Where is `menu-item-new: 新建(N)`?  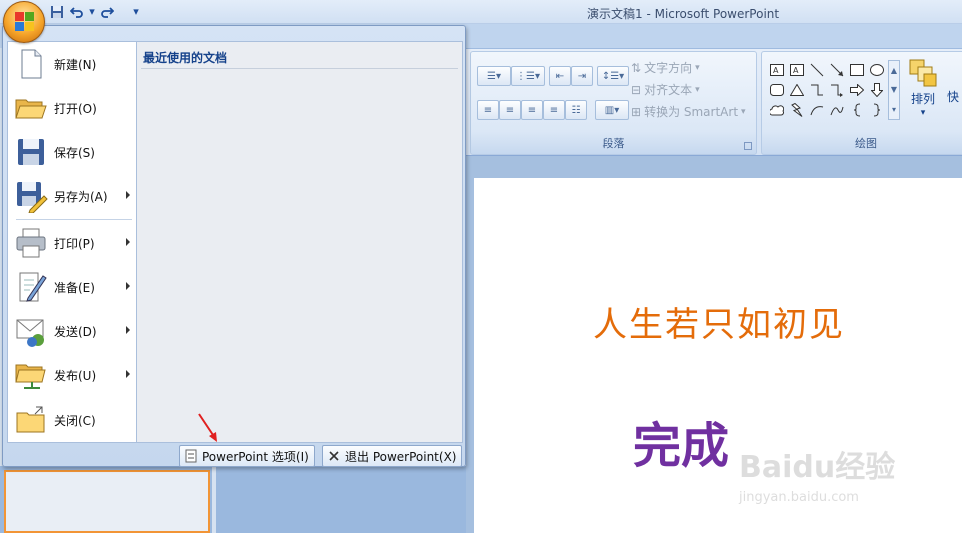
menu-item-new: 新建(N) is located at coordinates (72, 64).